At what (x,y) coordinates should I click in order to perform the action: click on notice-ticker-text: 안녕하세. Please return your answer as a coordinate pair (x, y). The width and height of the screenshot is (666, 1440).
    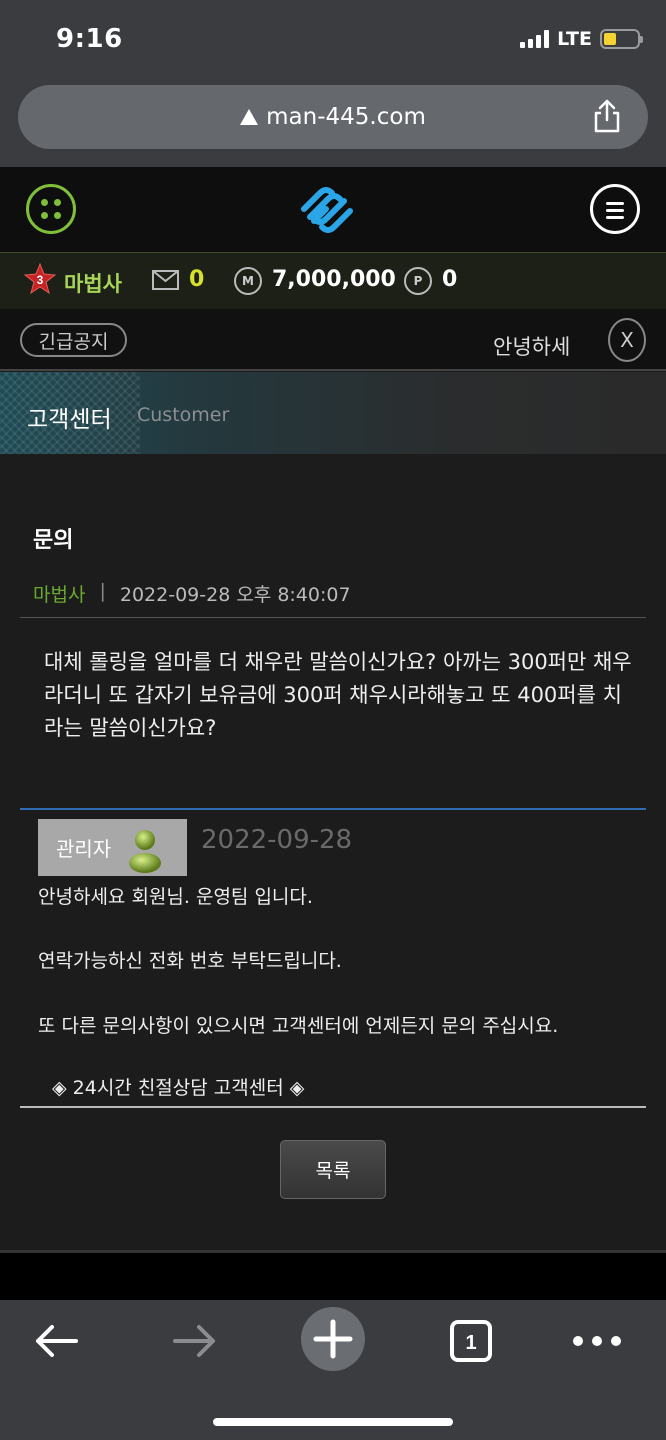
    Looking at the image, I should click on (531, 346).